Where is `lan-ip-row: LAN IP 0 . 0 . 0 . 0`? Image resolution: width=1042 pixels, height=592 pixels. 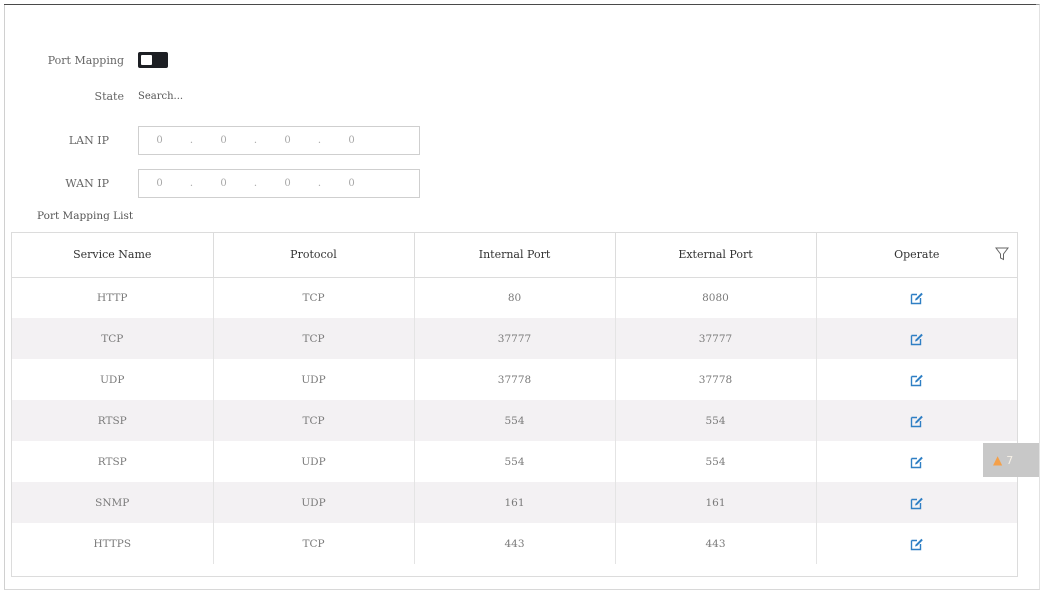 lan-ip-row: LAN IP 0 . 0 . 0 . 0 is located at coordinates (210, 140).